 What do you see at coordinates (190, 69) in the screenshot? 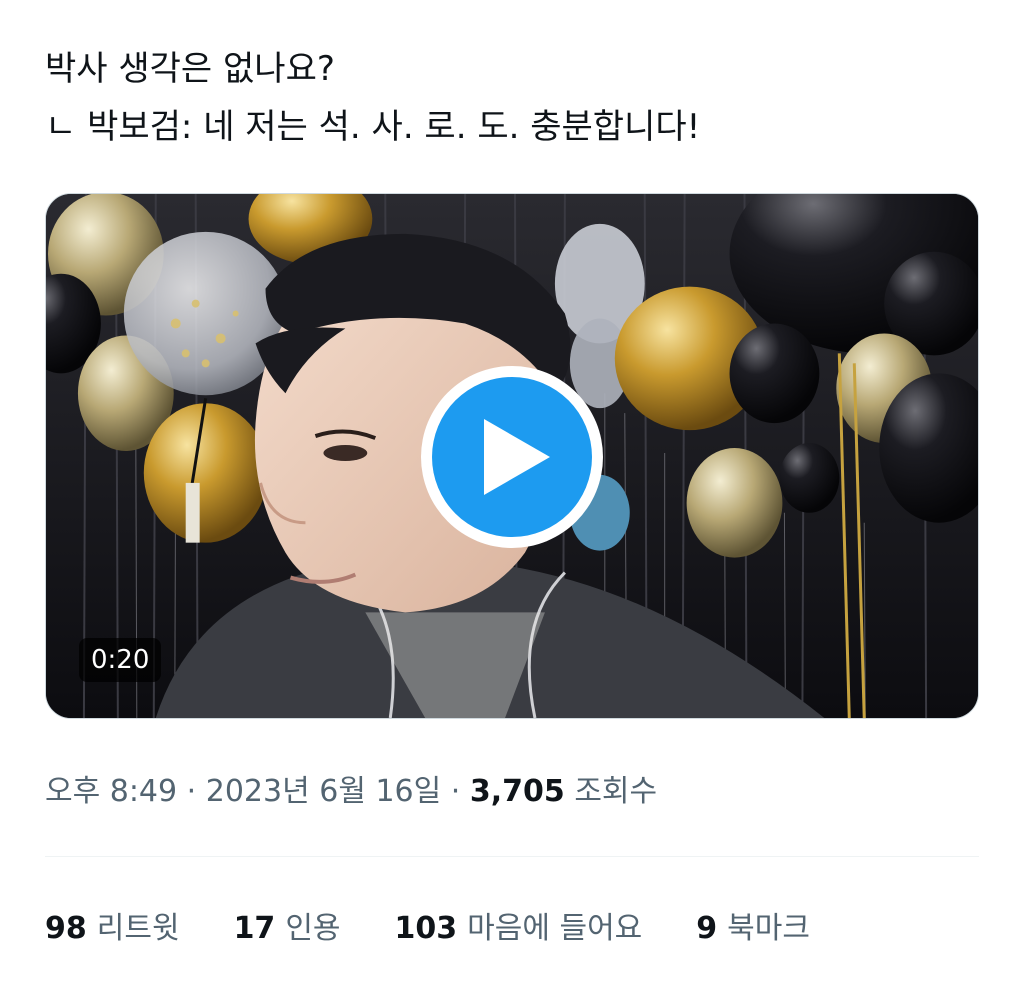
I see `tweet-line-1: 박사 생각은 없나요?` at bounding box center [190, 69].